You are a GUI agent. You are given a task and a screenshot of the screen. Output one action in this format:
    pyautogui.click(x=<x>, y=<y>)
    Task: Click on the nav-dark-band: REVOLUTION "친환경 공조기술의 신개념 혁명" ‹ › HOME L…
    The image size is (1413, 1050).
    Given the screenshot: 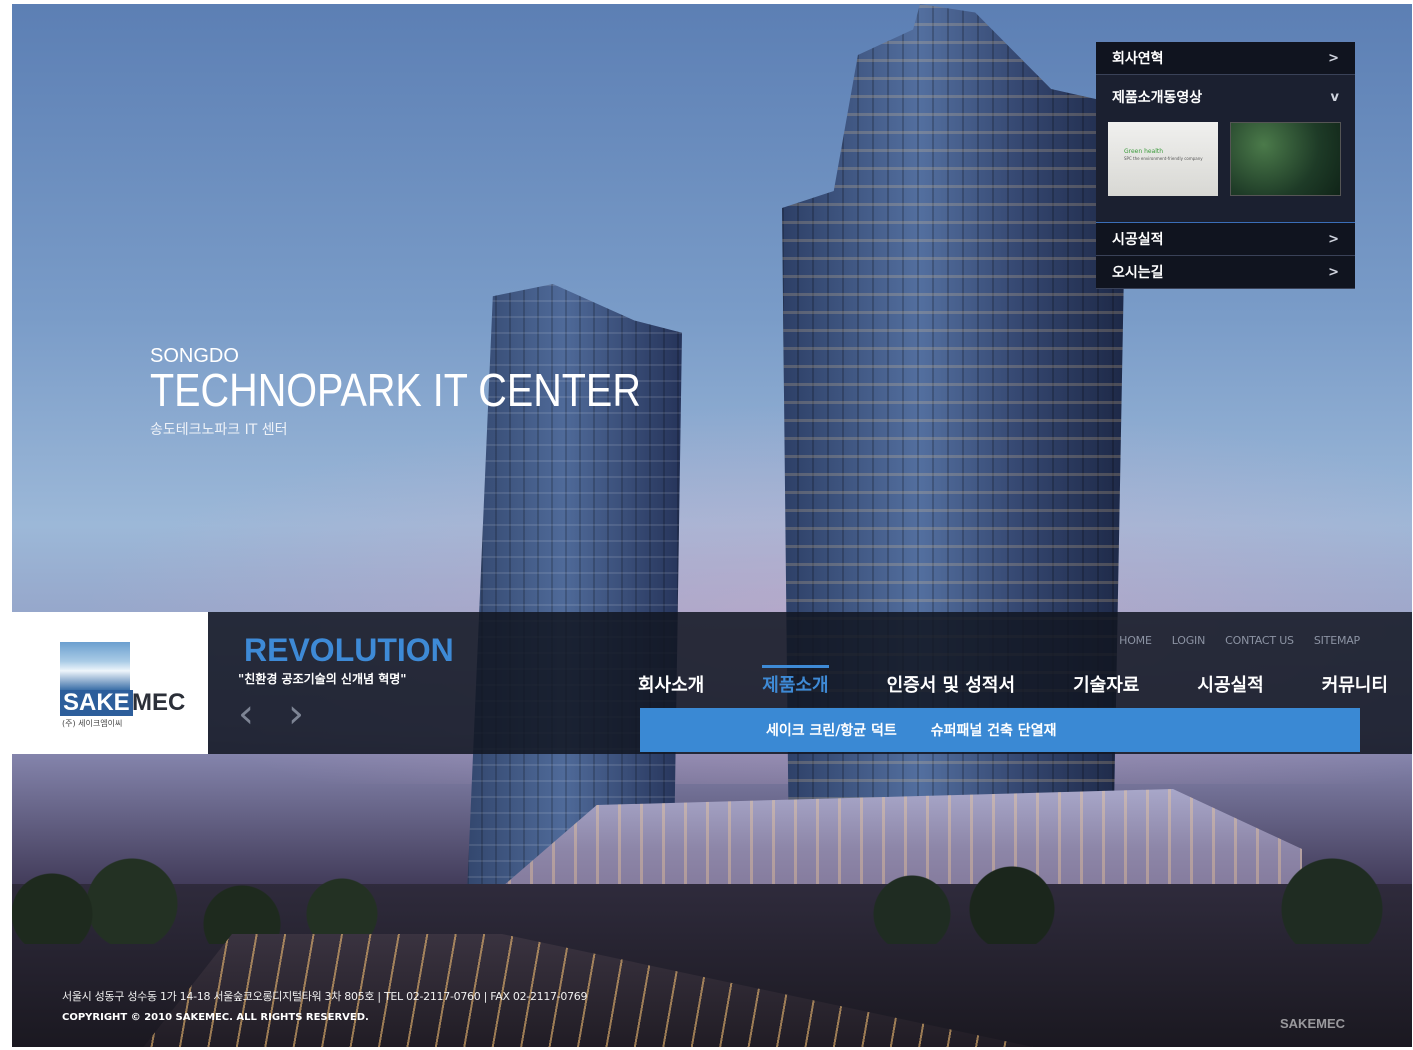 What is the action you would take?
    pyautogui.click(x=810, y=683)
    